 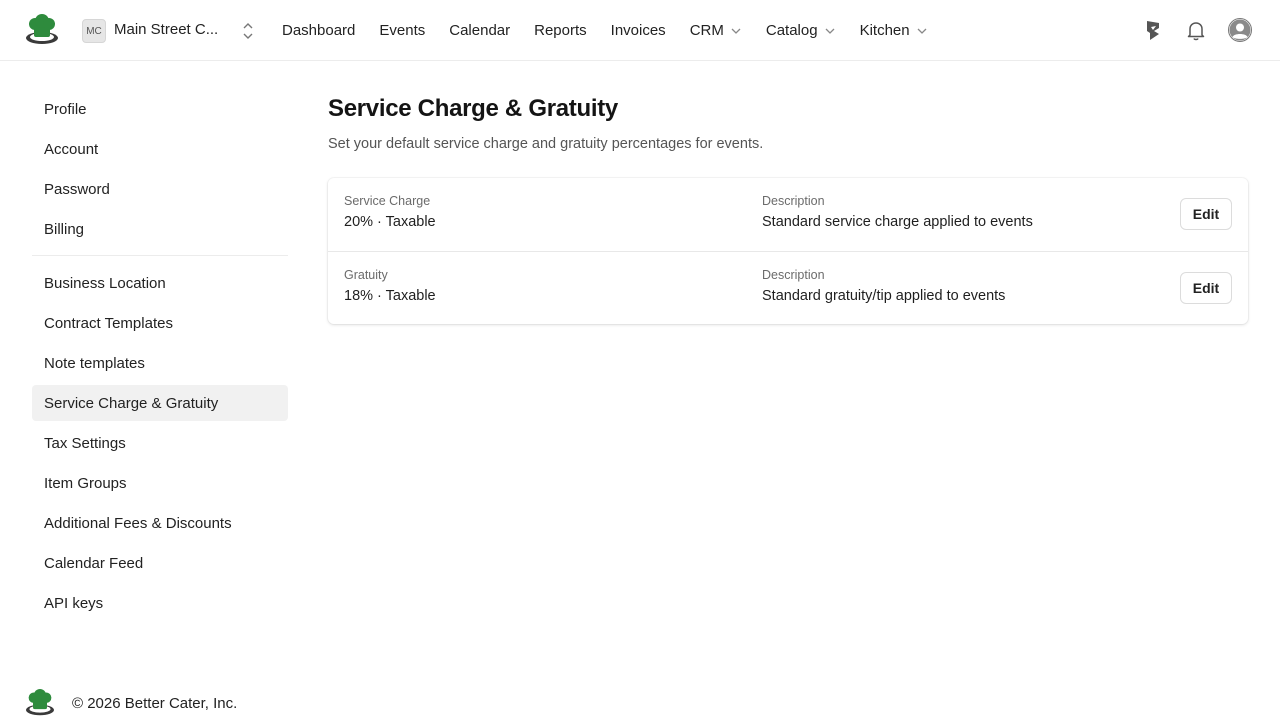 What do you see at coordinates (884, 296) in the screenshot?
I see `field-value: Standard gratuity/tip applied to events` at bounding box center [884, 296].